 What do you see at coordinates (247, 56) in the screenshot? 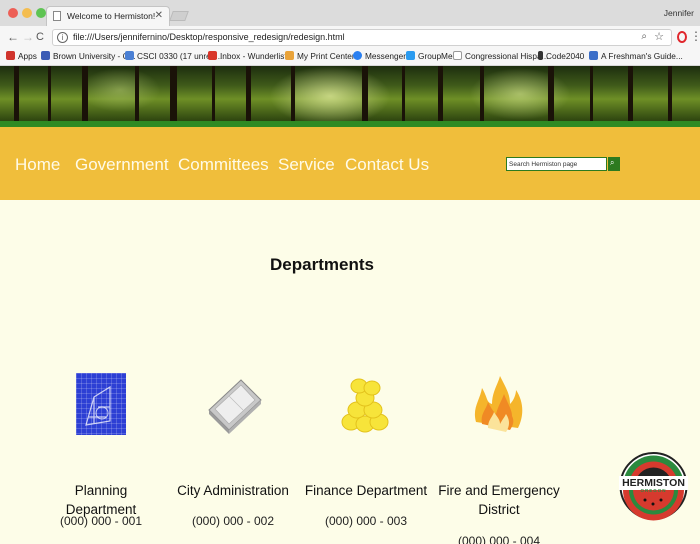
I see `bookmark-wunderlist: Inbox - Wunderlist` at bounding box center [247, 56].